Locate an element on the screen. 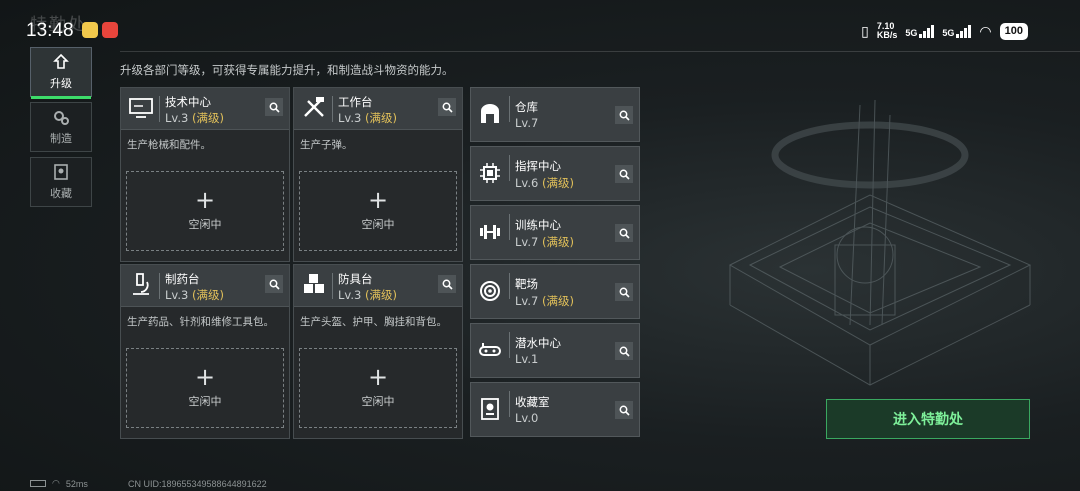 This screenshot has height=491, width=1080. nav-craft: 制造 is located at coordinates (61, 127).